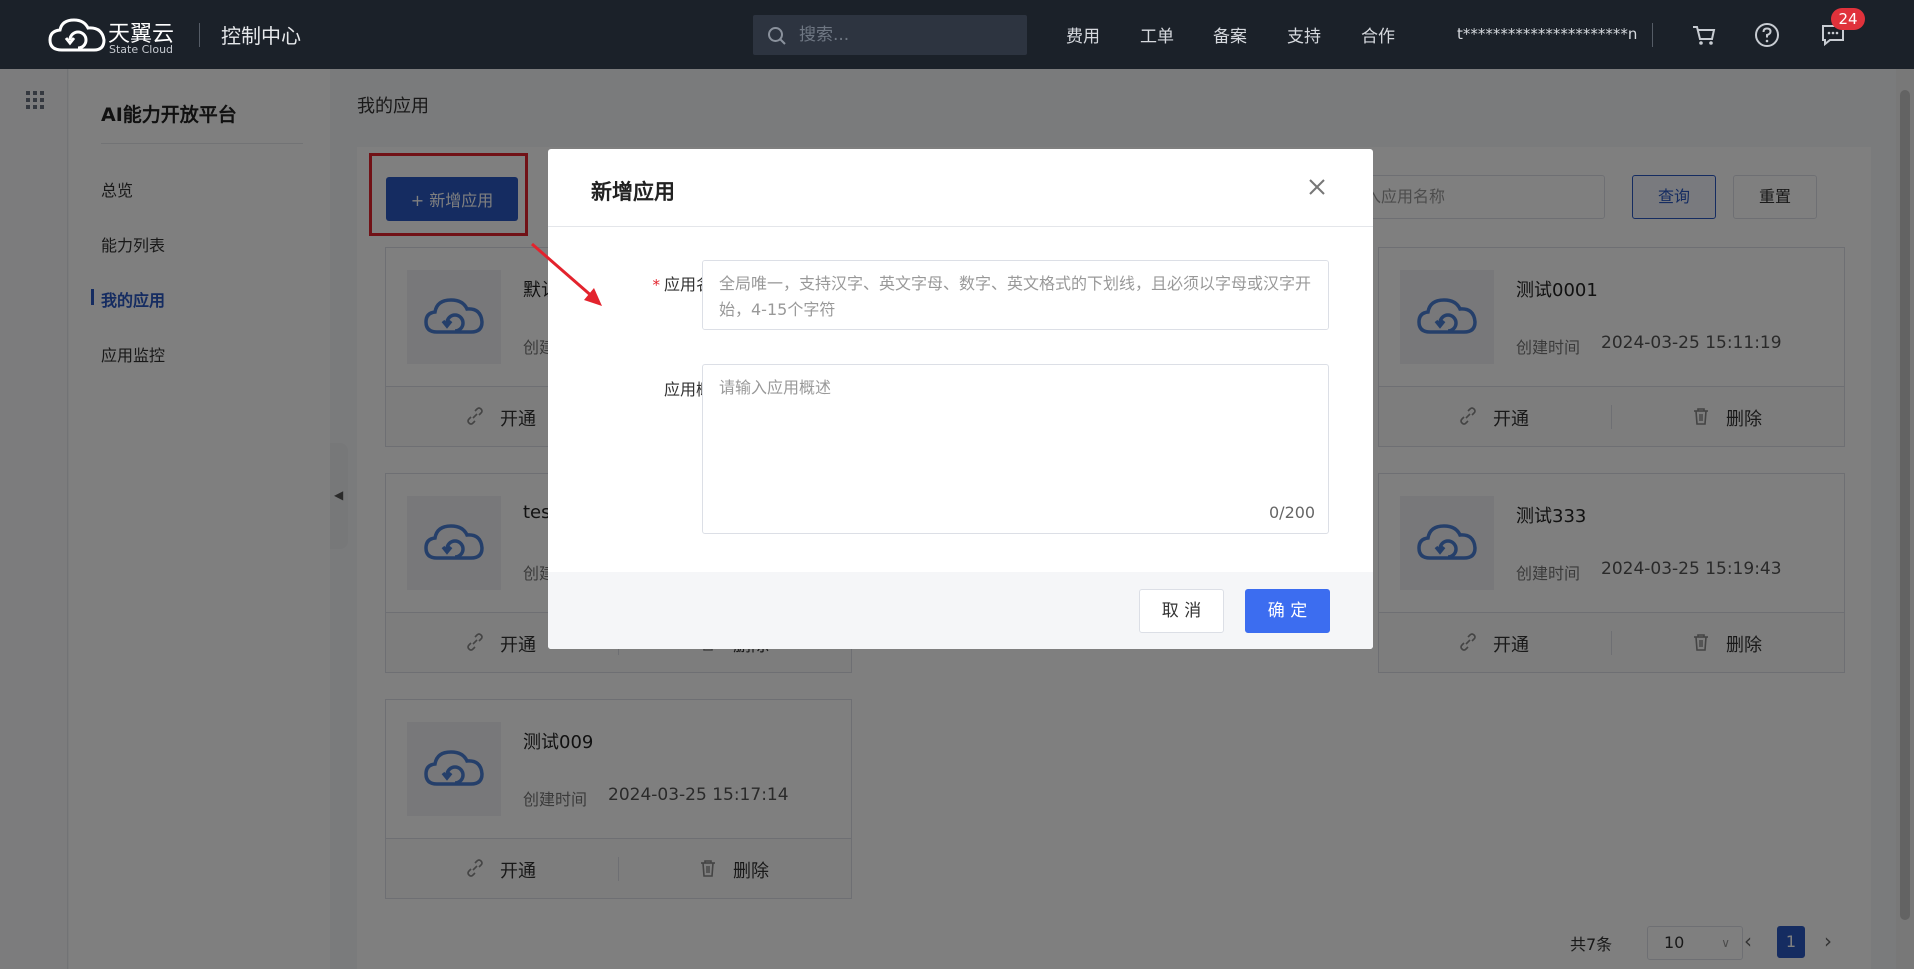 Image resolution: width=1914 pixels, height=969 pixels. I want to click on cloud-logo-icon, so click(77, 35).